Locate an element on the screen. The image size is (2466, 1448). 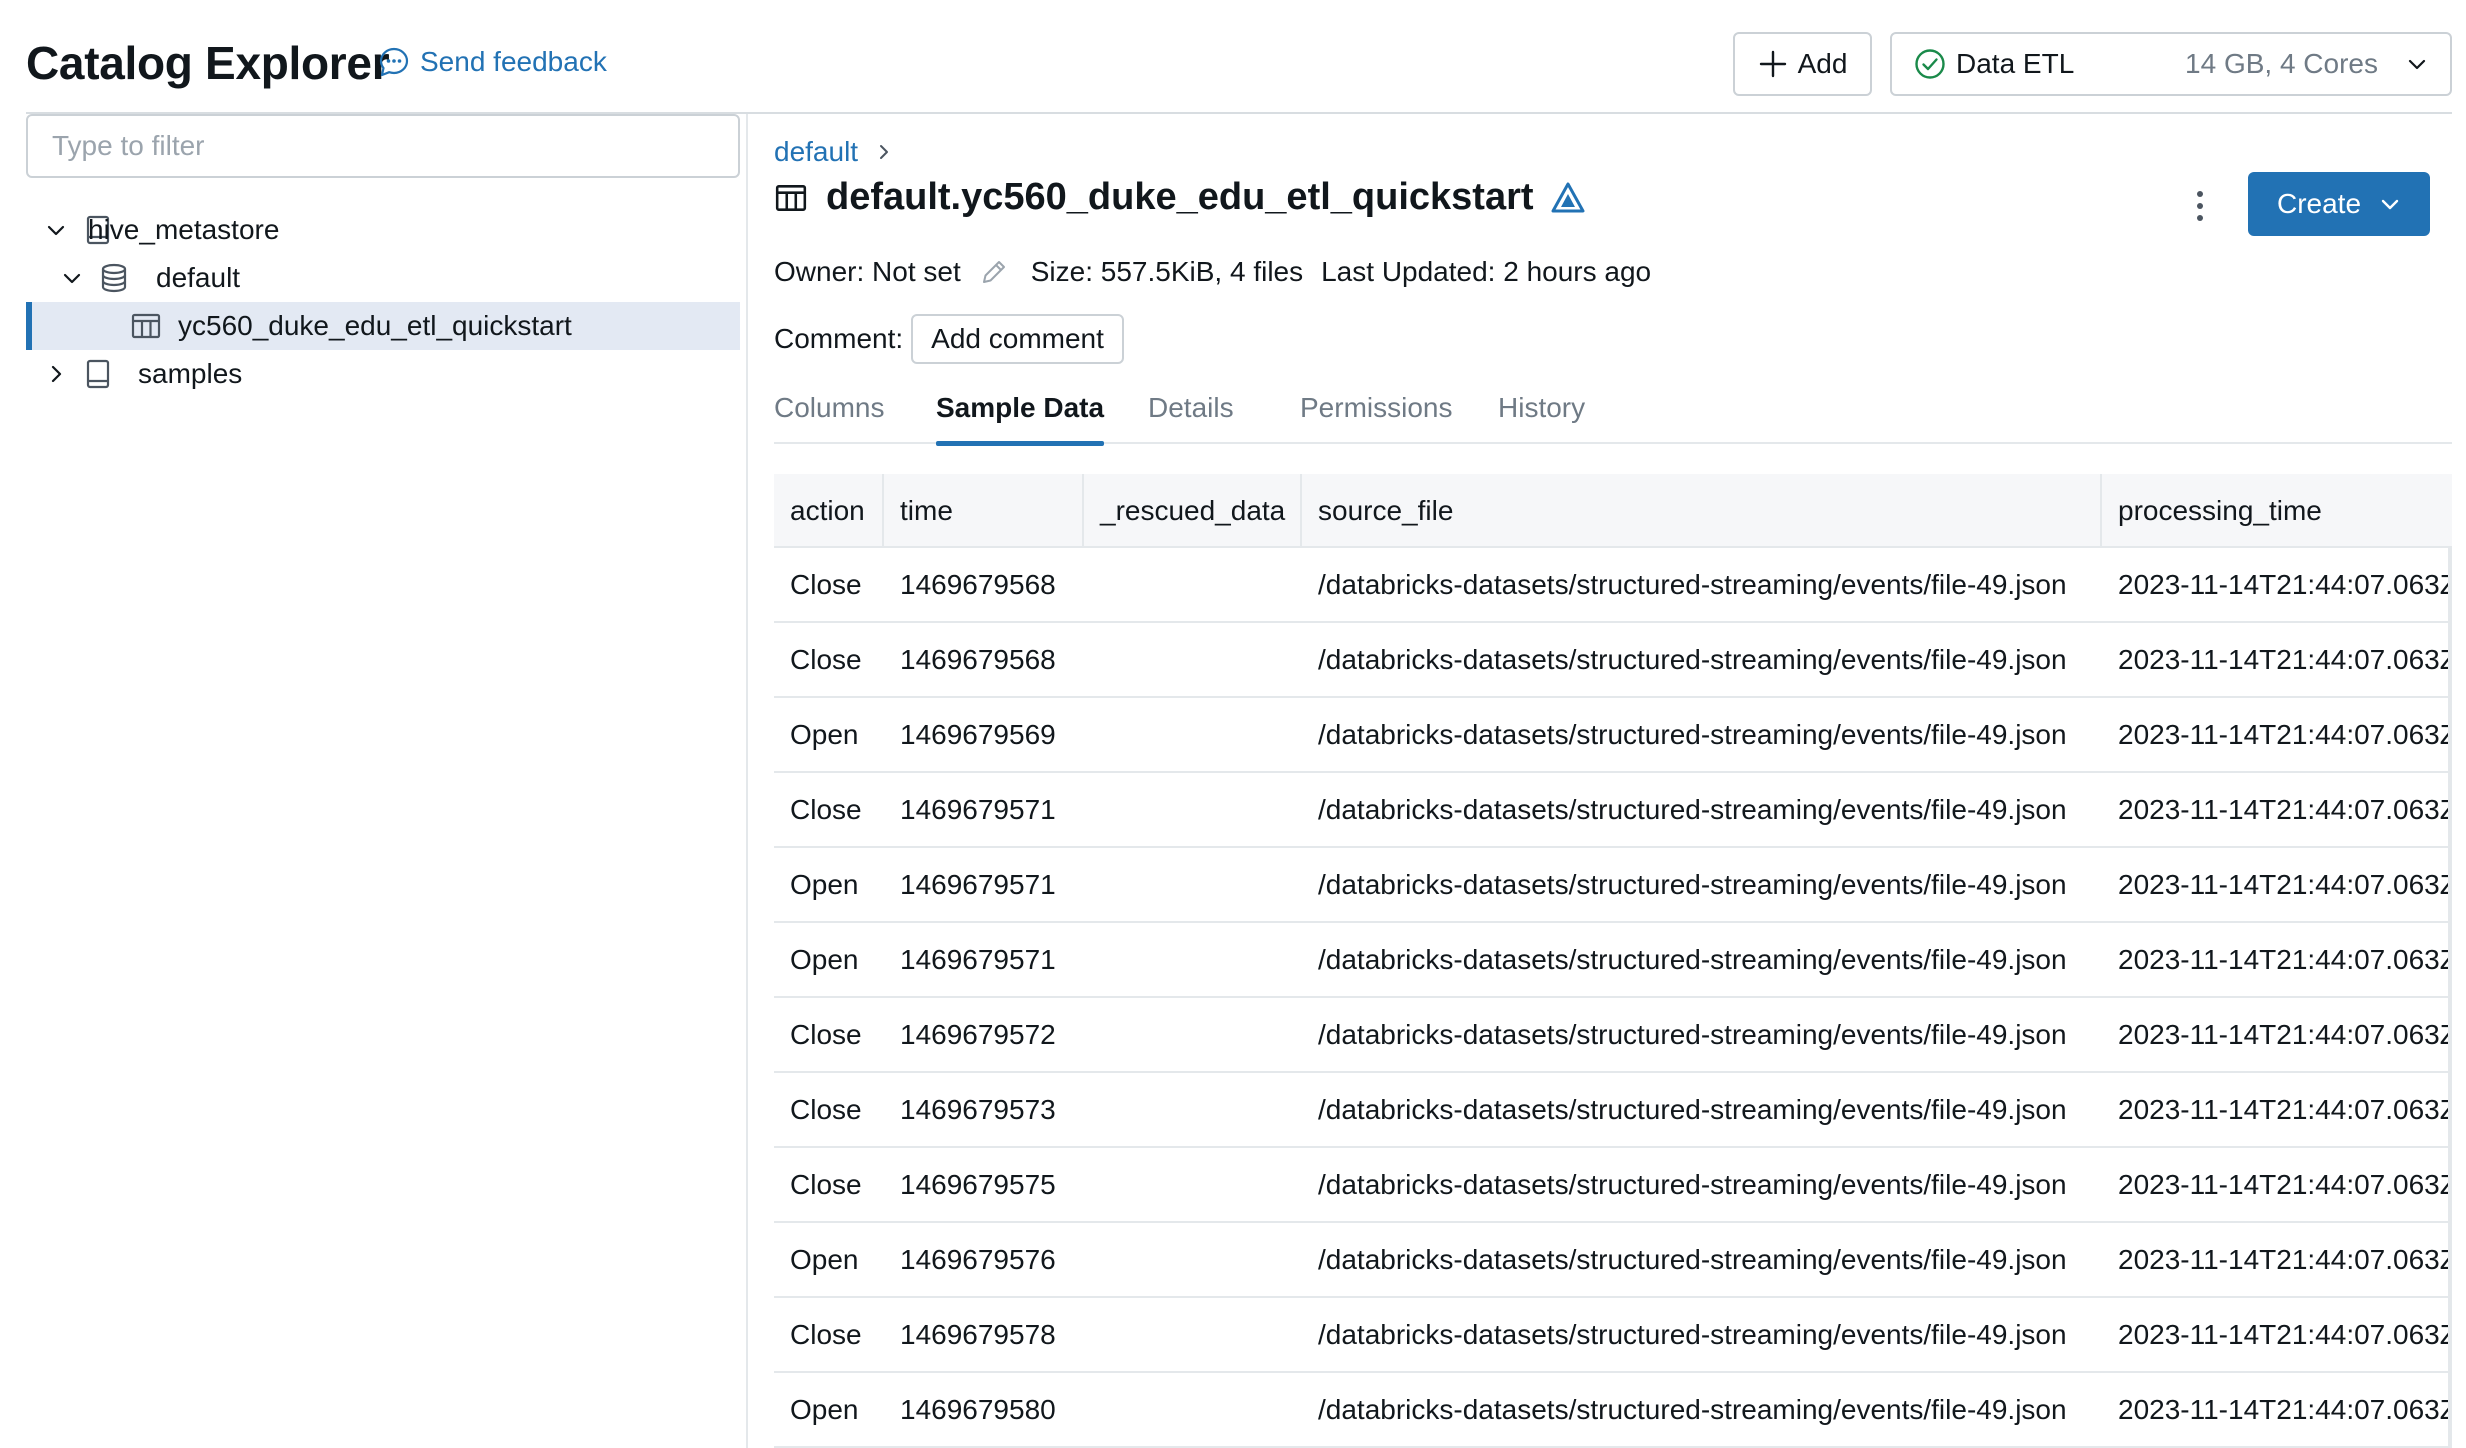
tree-item-label: default is located at coordinates (198, 277).